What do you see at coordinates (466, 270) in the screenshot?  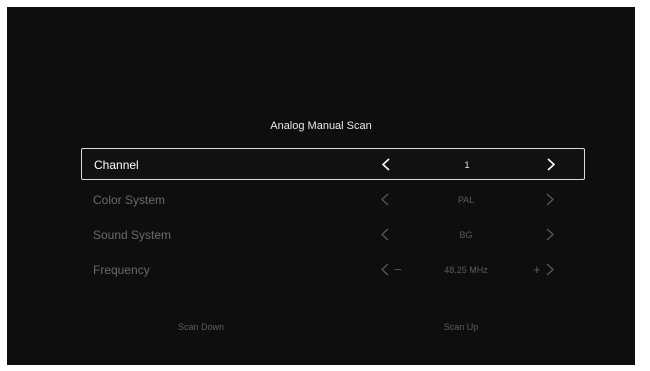 I see `frequency-value: 48.25 MHz` at bounding box center [466, 270].